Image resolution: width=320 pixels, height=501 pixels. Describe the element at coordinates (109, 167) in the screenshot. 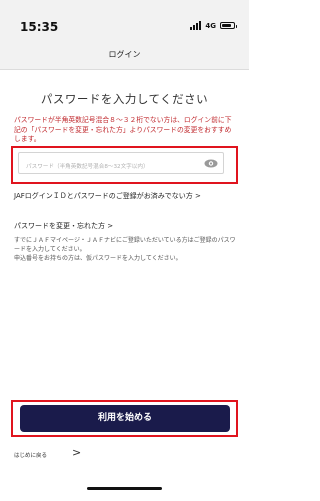

I see `password-input` at that location.